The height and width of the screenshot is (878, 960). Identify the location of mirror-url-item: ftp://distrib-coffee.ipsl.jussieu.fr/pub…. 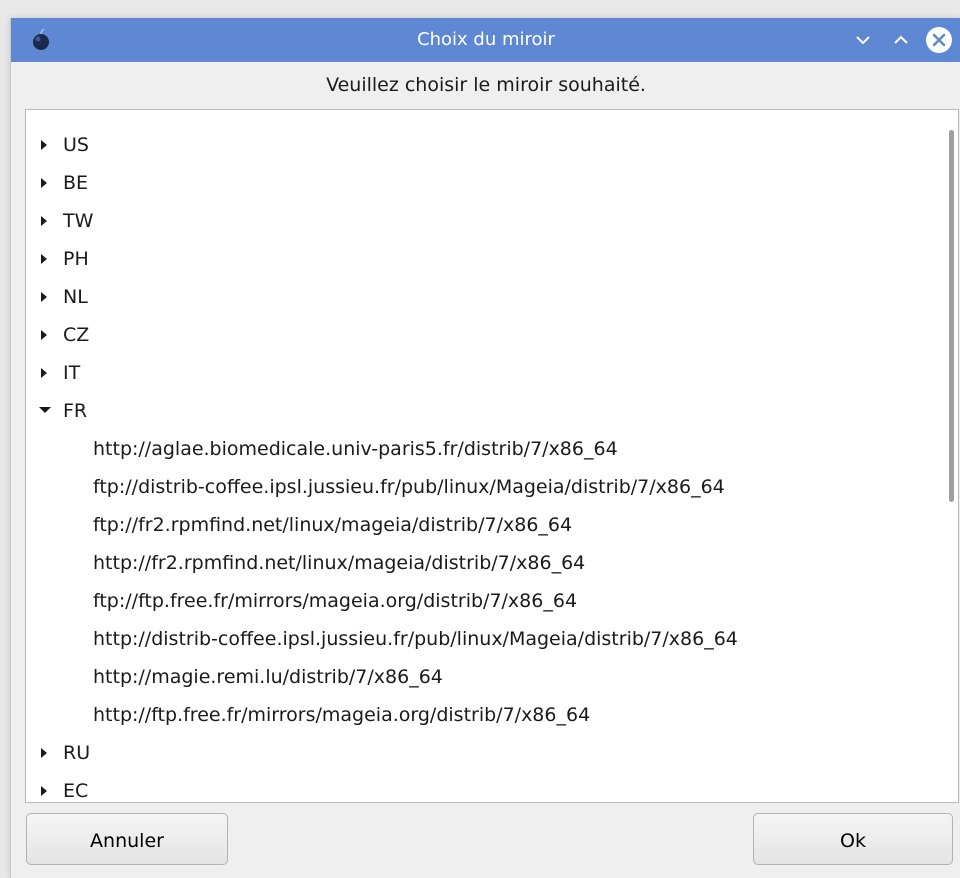
(508, 487).